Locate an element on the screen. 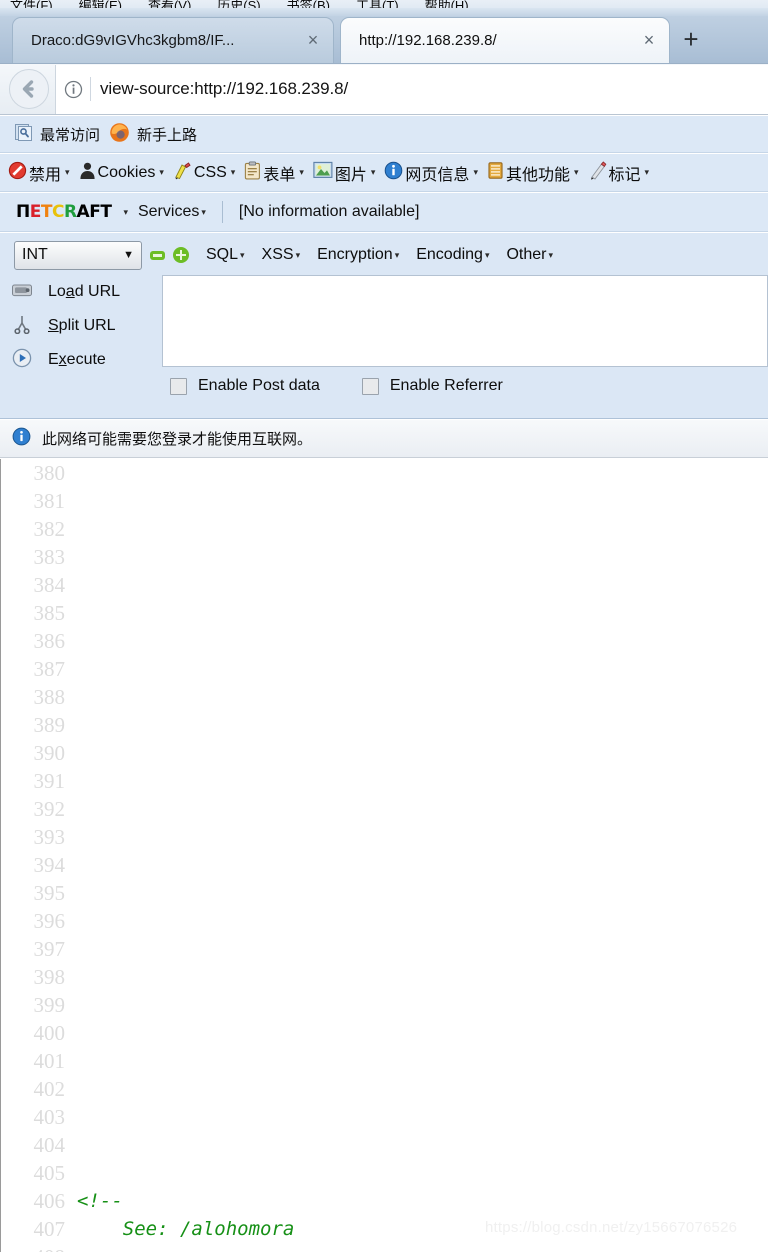 This screenshot has width=768, height=1252. netcraft-logo-letter: F is located at coordinates (95, 212).